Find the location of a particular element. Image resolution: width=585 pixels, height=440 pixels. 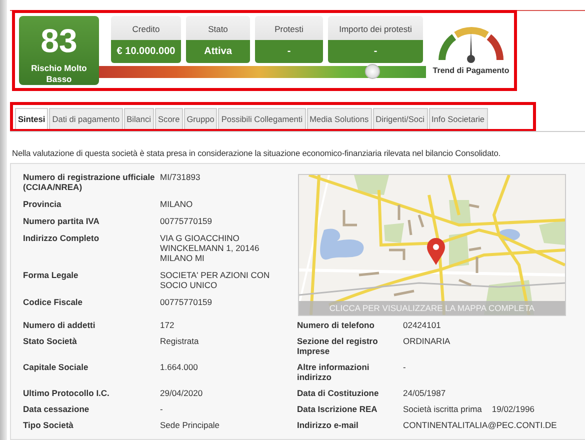

card-label: Credito is located at coordinates (146, 29).